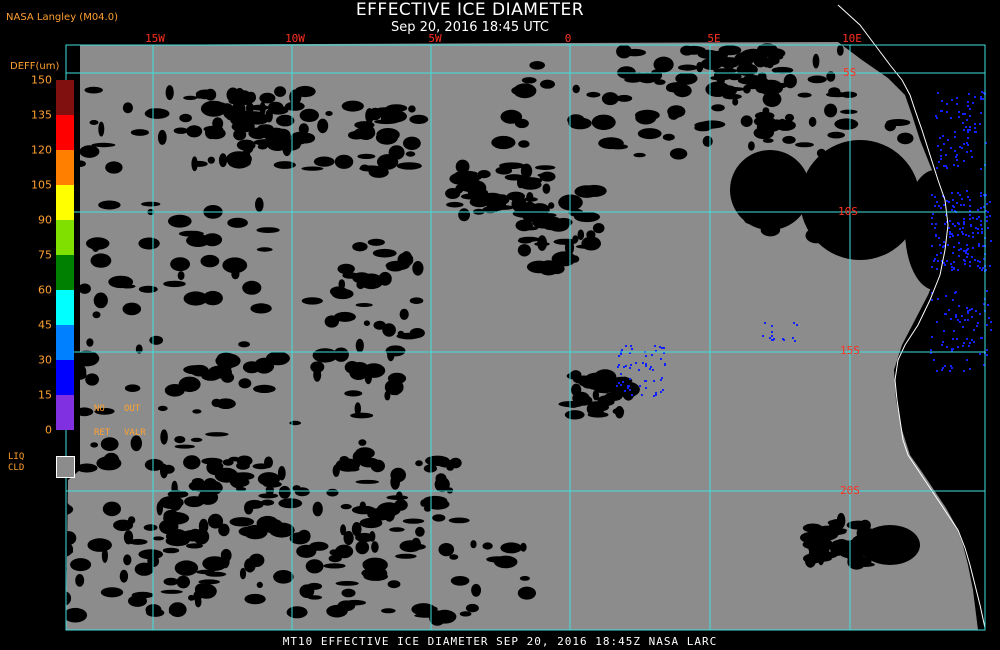 The image size is (1000, 650). I want to click on legend-tick-105: 105, so click(41, 185).